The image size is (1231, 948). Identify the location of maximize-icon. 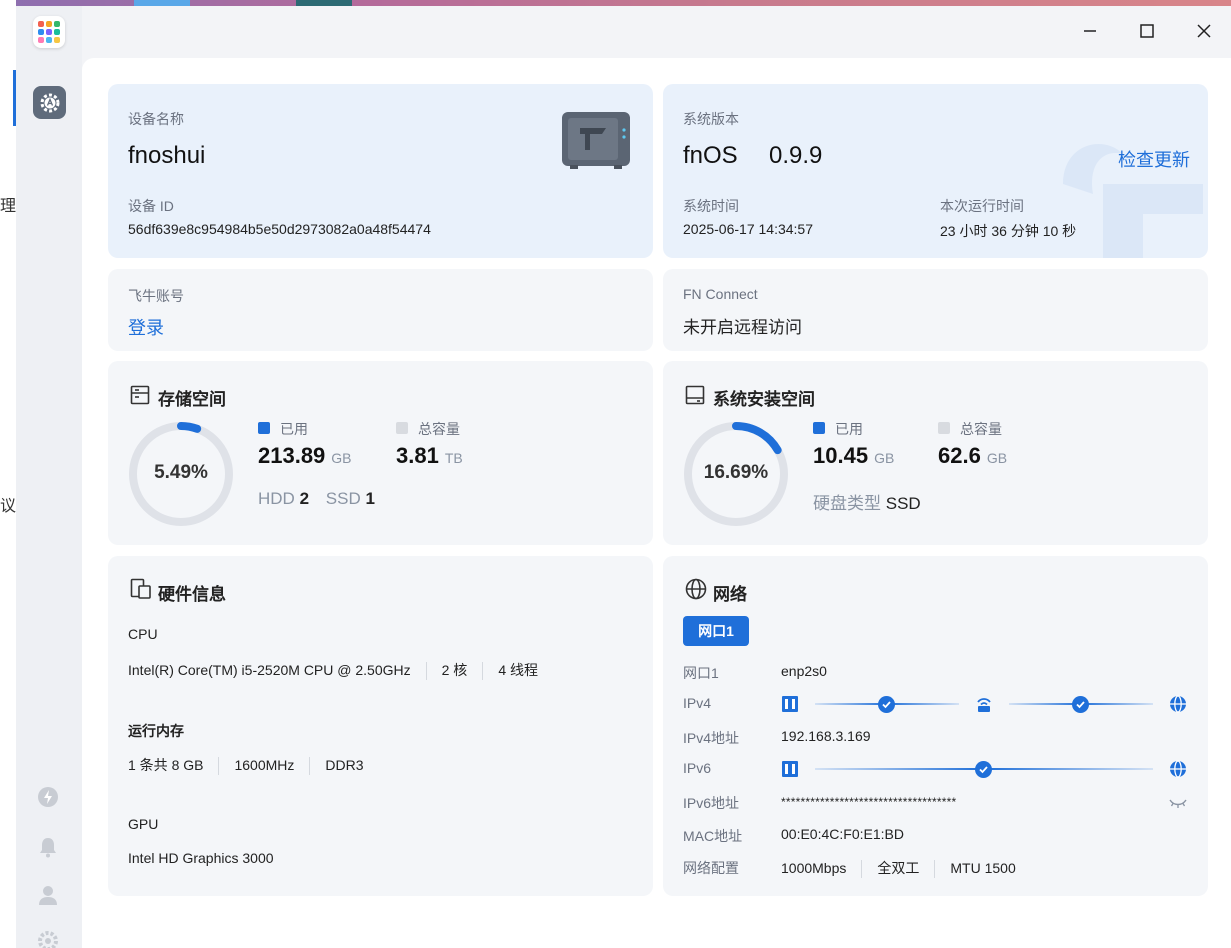
(1147, 31).